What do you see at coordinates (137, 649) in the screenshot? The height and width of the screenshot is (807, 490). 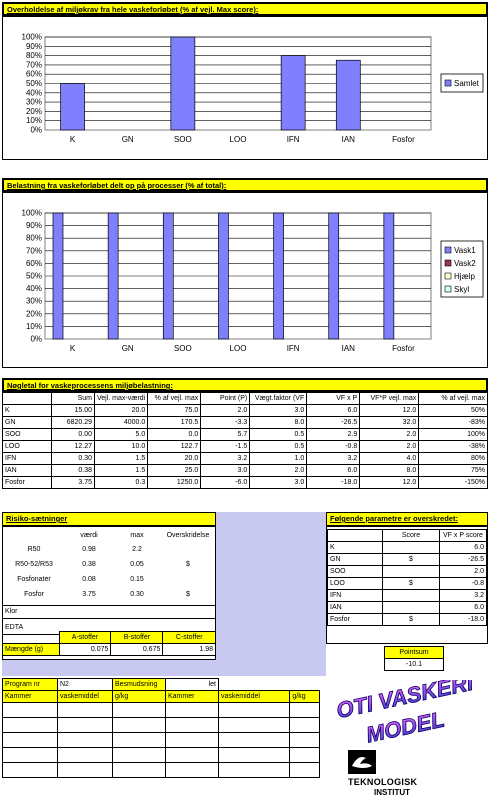 I see `maengde-b: 0.675` at bounding box center [137, 649].